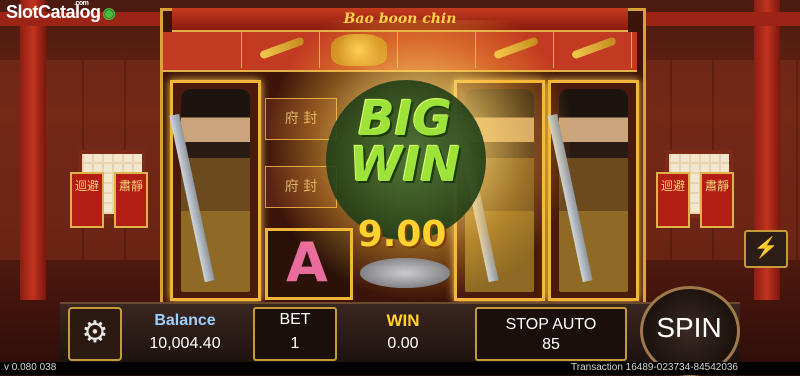 The width and height of the screenshot is (800, 376). What do you see at coordinates (185, 343) in the screenshot?
I see `balance-value: 10,004.40` at bounding box center [185, 343].